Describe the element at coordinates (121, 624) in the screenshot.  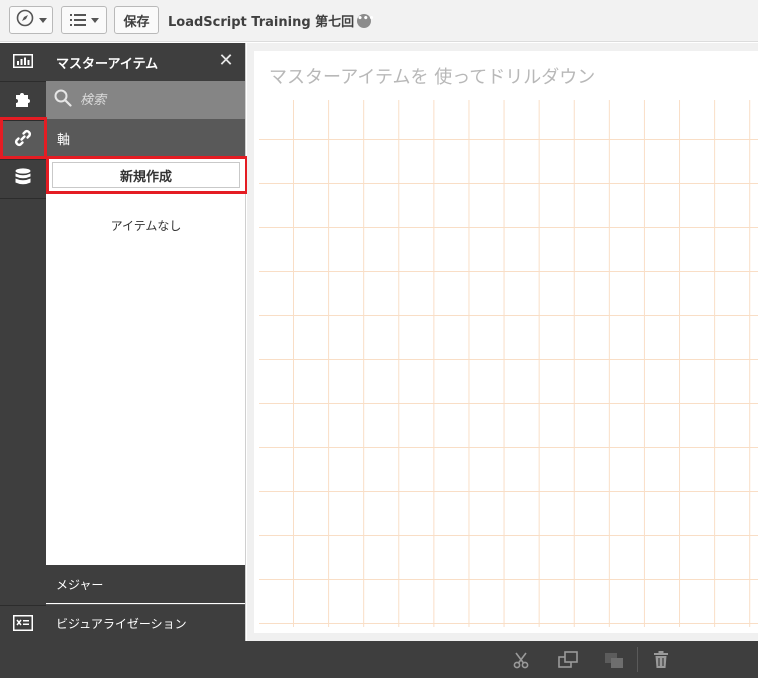
I see `visualizations-label: ビジュアライゼーション` at that location.